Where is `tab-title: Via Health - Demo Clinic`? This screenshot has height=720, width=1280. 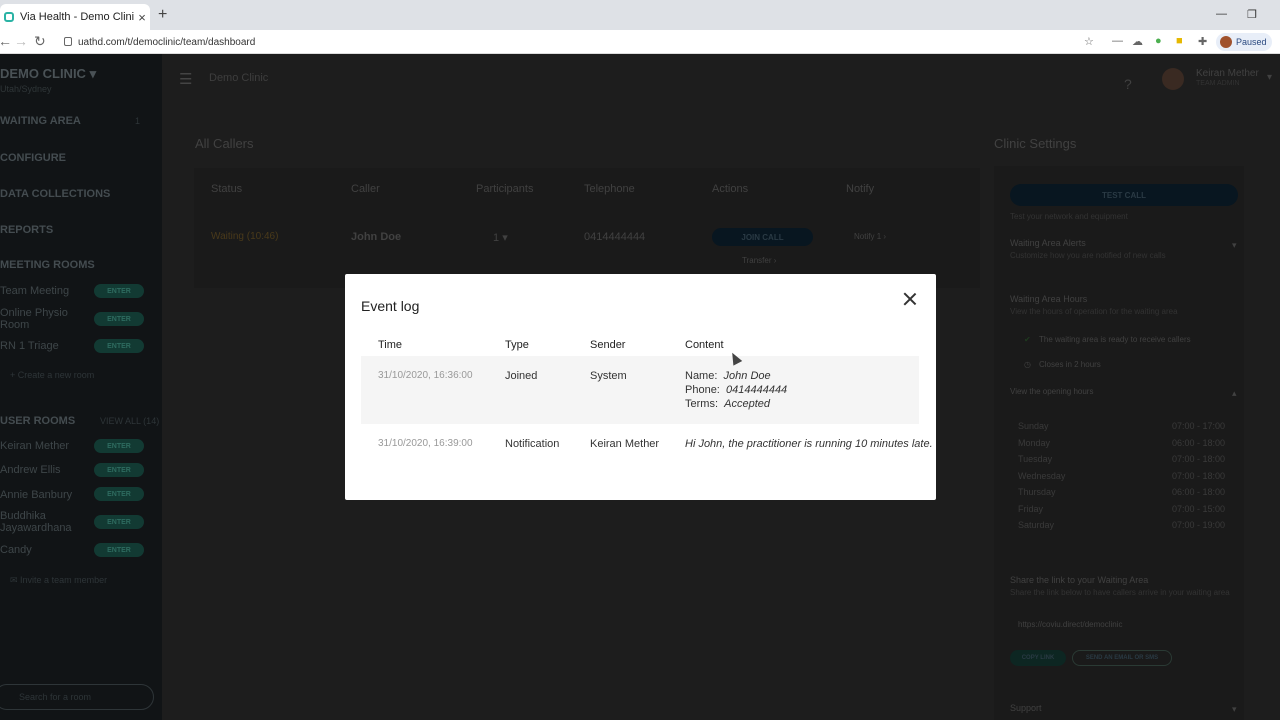 tab-title: Via Health - Demo Clinic is located at coordinates (77, 17).